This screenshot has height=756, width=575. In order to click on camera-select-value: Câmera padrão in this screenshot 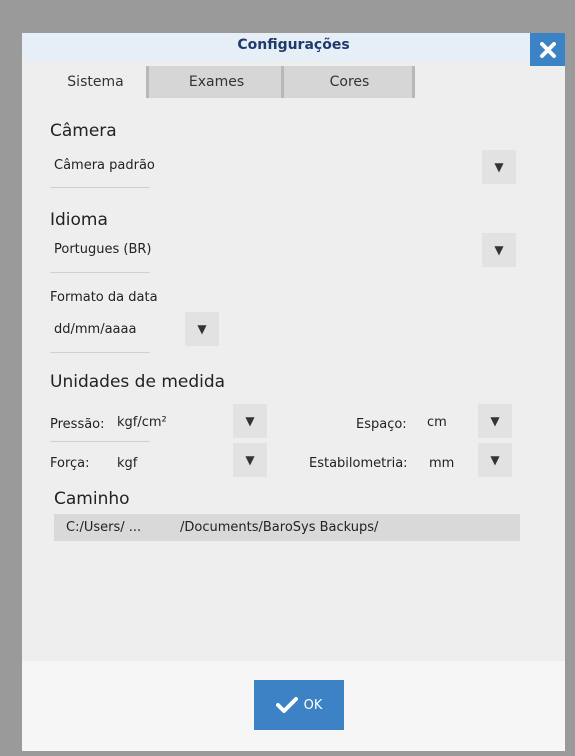, I will do `click(104, 165)`.